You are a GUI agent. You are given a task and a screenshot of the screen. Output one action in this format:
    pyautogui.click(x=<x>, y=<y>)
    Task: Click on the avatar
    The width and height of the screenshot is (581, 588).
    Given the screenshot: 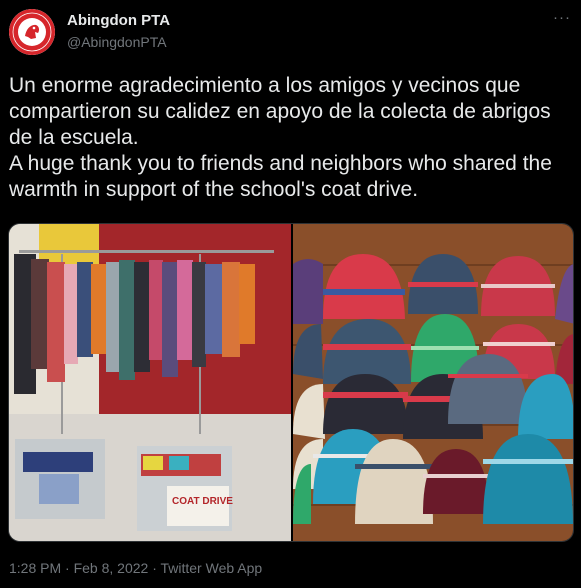 What is the action you would take?
    pyautogui.click(x=32, y=32)
    